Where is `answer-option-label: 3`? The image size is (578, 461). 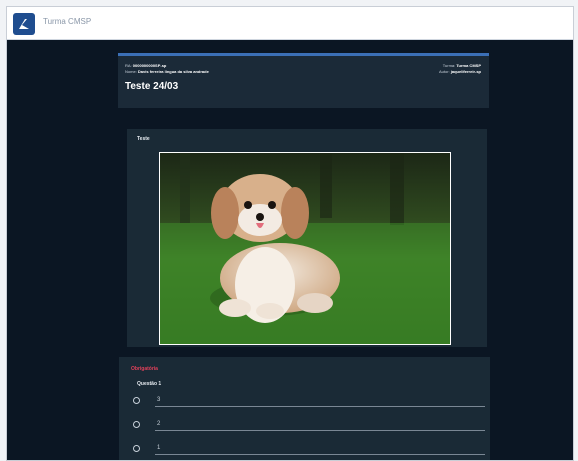 answer-option-label: 3 is located at coordinates (159, 400).